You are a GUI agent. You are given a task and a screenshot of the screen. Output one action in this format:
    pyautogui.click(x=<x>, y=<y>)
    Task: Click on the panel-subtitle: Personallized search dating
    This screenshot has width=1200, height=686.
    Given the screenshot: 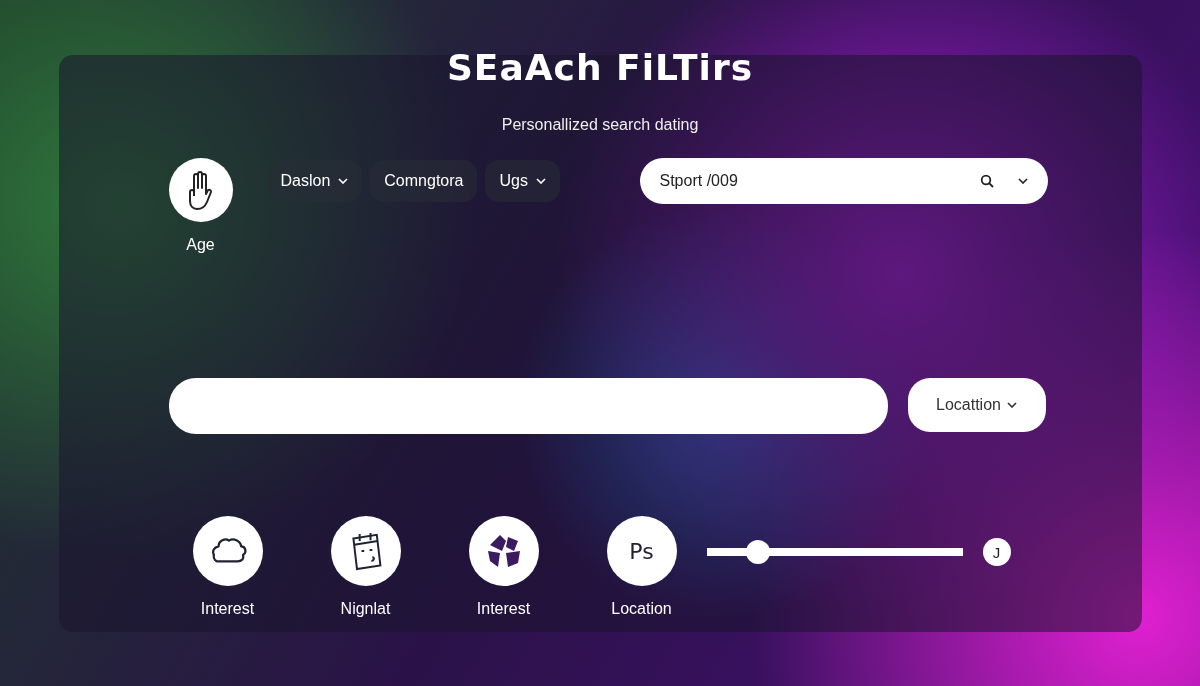 What is the action you would take?
    pyautogui.click(x=600, y=125)
    